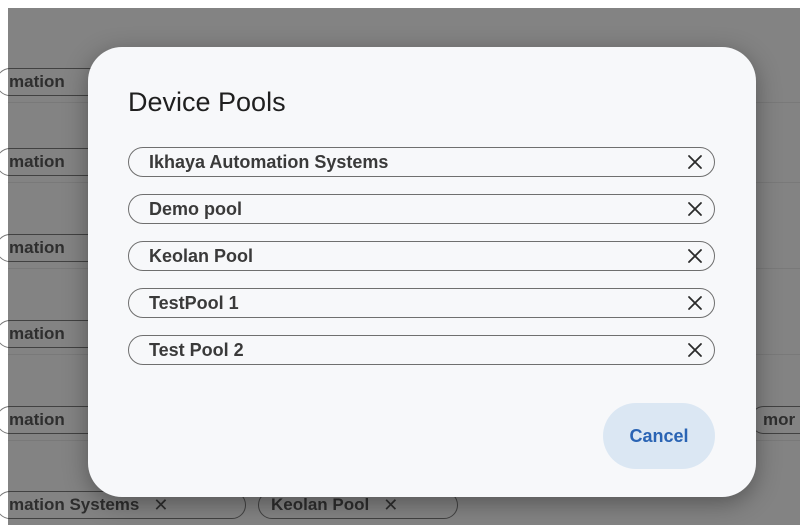 The image size is (800, 525). What do you see at coordinates (195, 208) in the screenshot?
I see `pool-chip-label: Demo pool` at bounding box center [195, 208].